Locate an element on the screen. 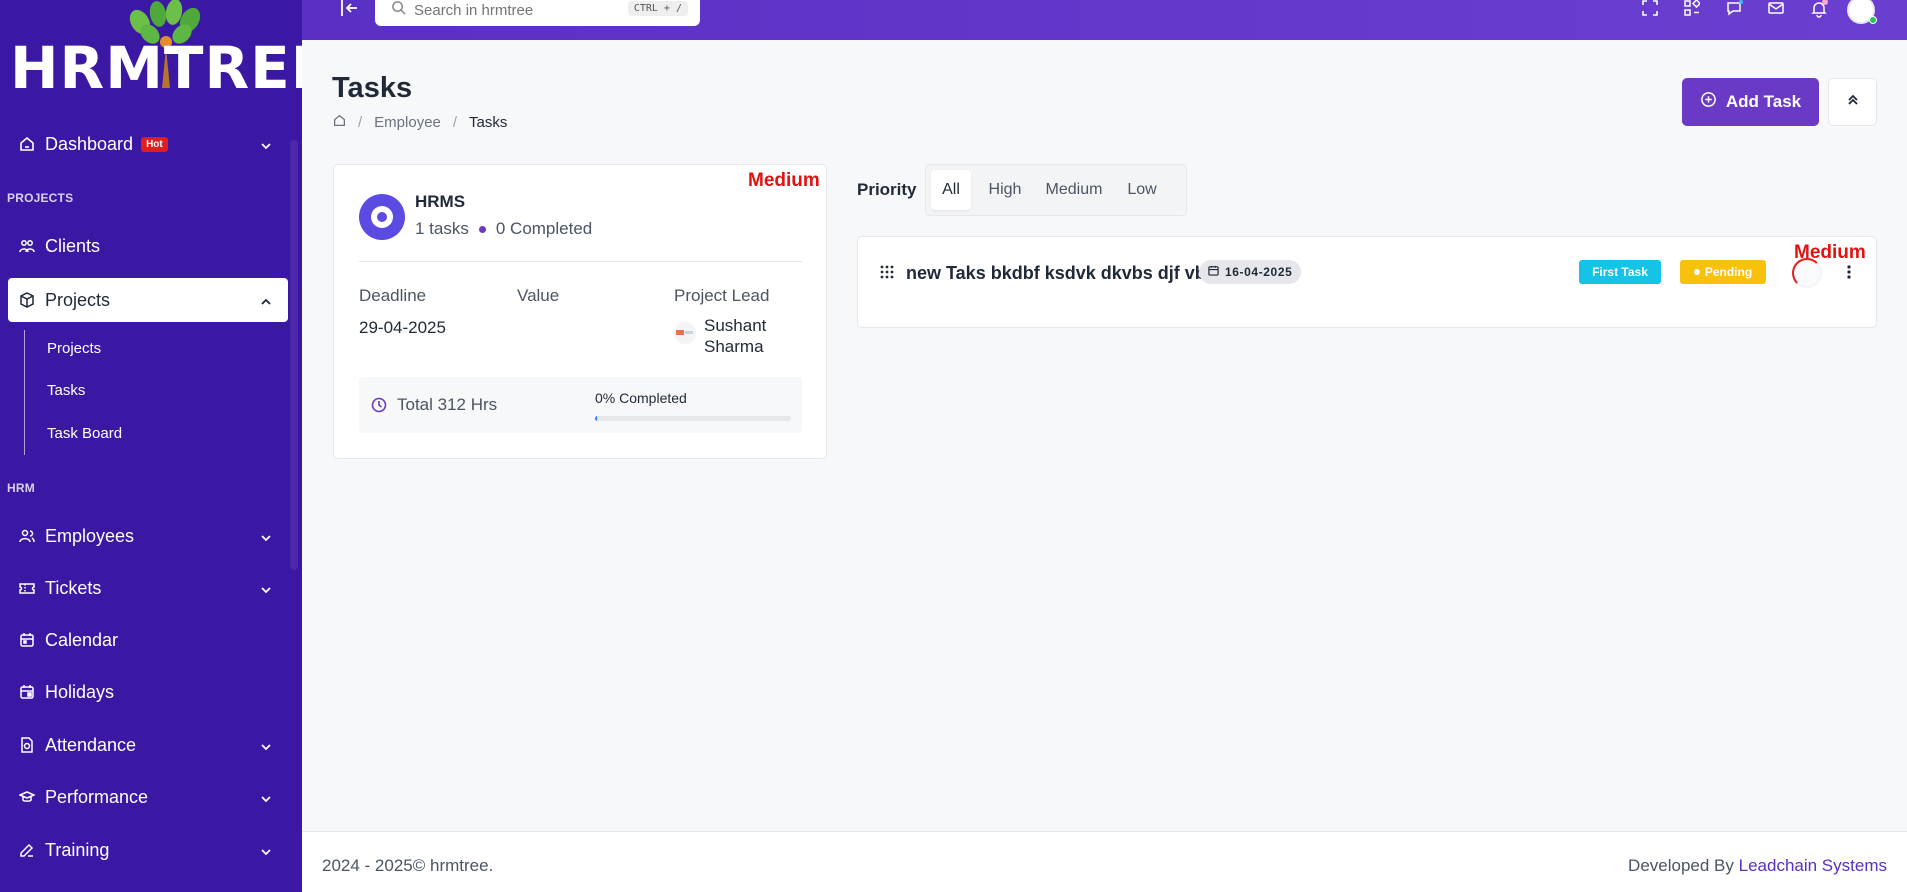 Image resolution: width=1907 pixels, height=892 pixels. more-options-icon is located at coordinates (1849, 272).